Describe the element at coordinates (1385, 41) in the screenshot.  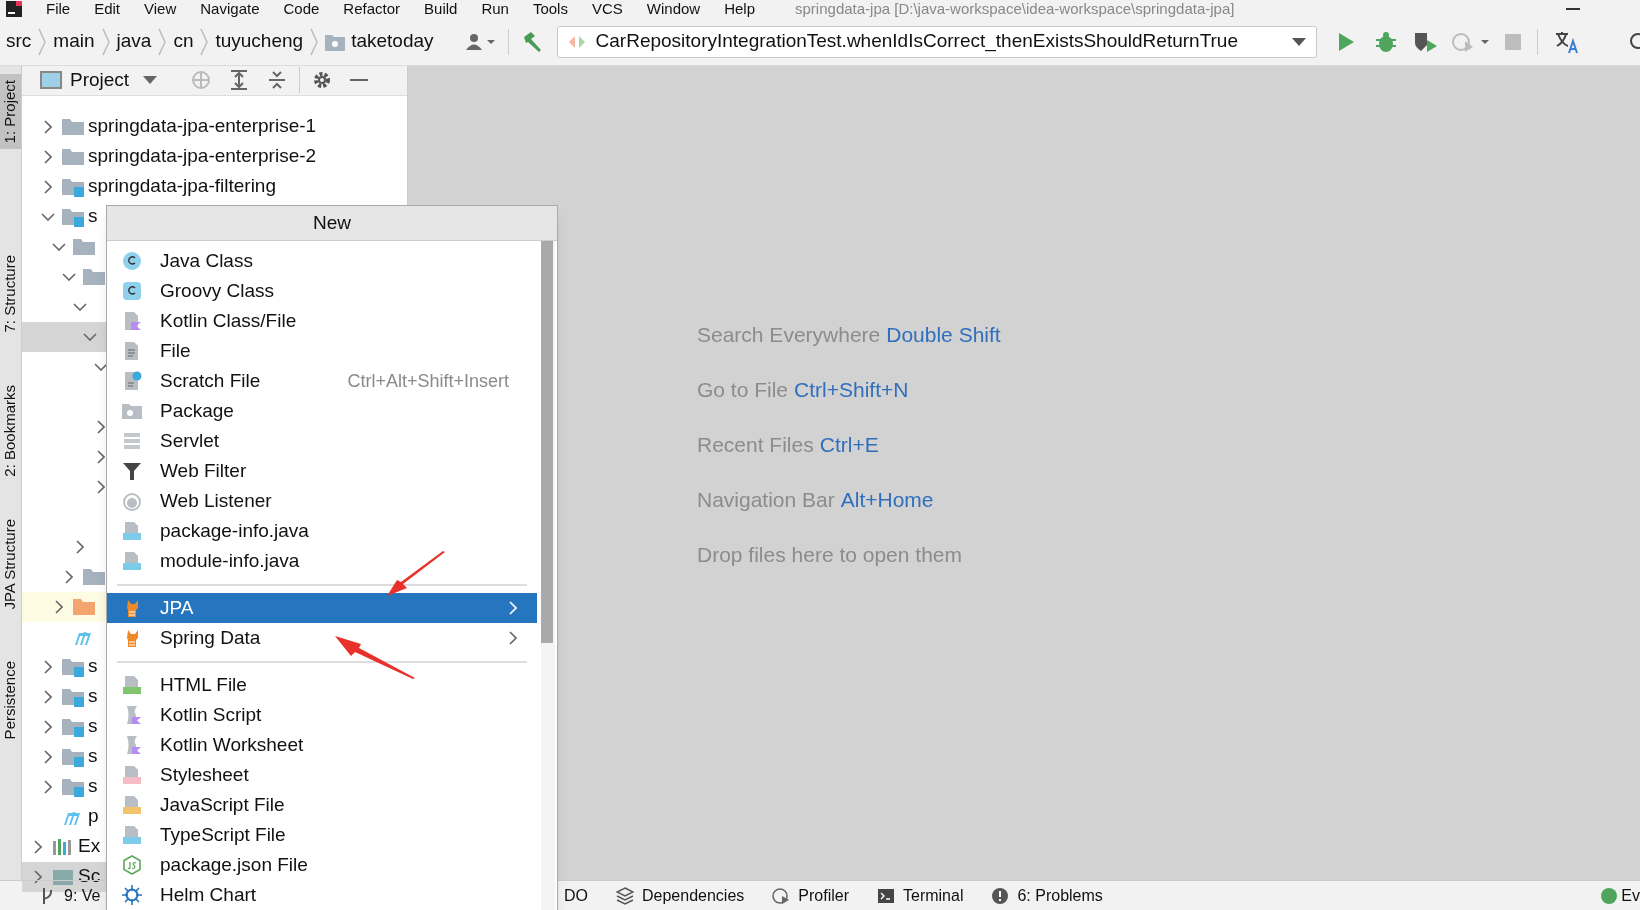
I see `bug-icon` at that location.